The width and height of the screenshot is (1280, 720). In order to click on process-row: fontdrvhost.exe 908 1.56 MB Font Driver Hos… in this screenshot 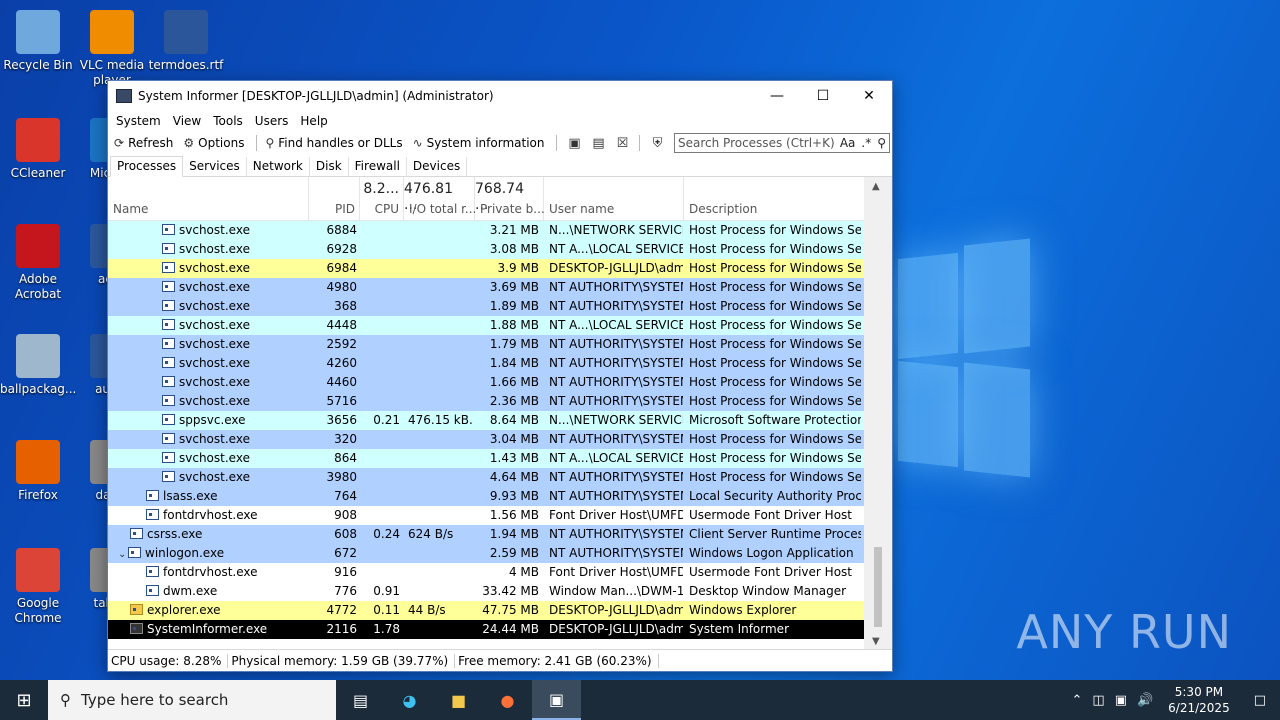, I will do `click(486, 515)`.